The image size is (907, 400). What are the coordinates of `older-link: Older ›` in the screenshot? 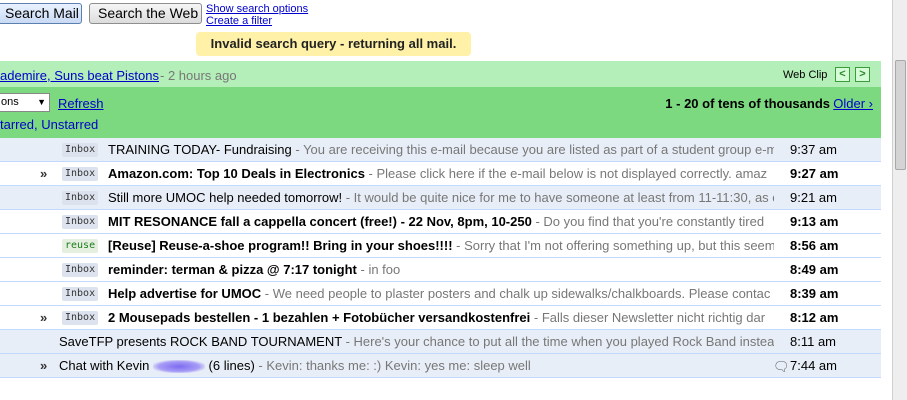 It's located at (853, 103).